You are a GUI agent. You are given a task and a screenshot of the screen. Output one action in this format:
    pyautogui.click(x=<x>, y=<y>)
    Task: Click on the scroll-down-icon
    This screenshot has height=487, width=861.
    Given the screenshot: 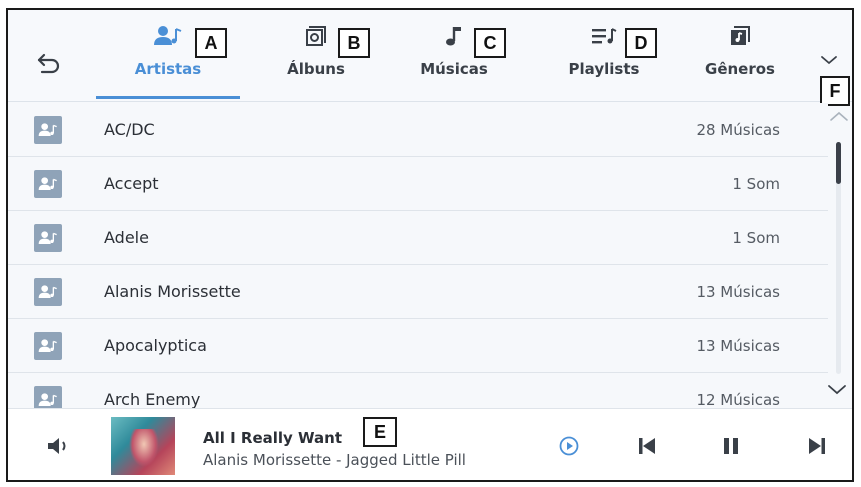 What is the action you would take?
    pyautogui.click(x=837, y=390)
    